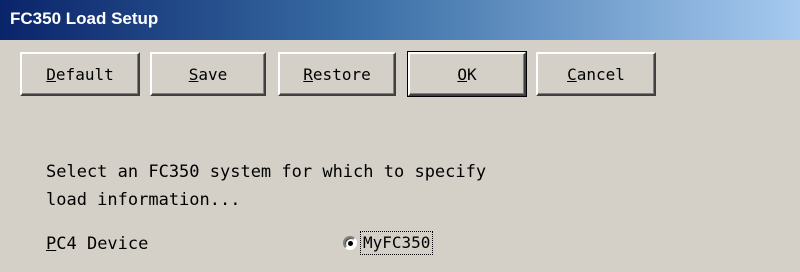  Describe the element at coordinates (600, 74) in the screenshot. I see `cancel-button-label: ancel` at that location.